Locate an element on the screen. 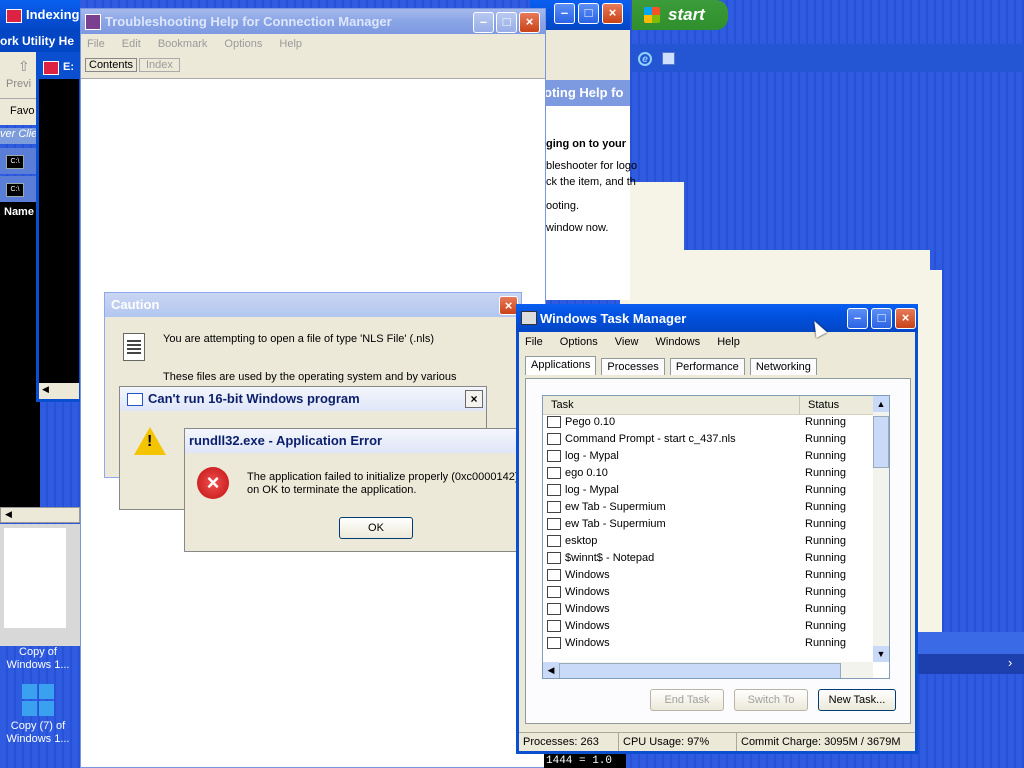  bg-window-fragment is located at coordinates (807, 280).